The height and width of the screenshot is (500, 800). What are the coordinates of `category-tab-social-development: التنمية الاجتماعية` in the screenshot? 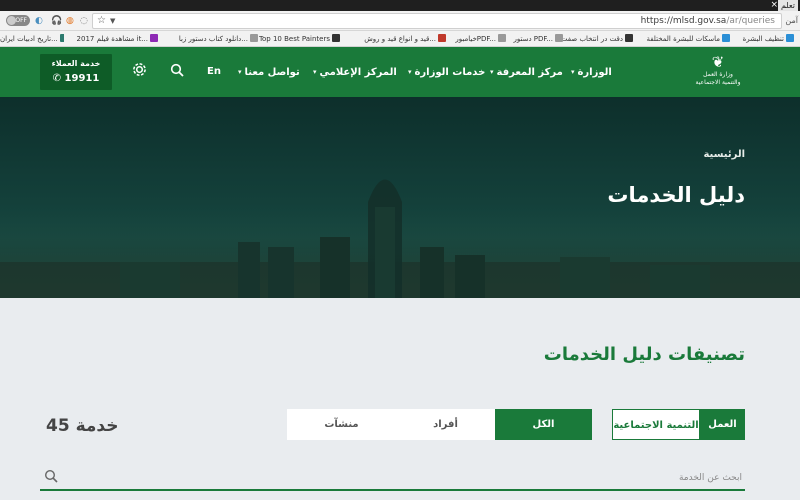 It's located at (656, 424).